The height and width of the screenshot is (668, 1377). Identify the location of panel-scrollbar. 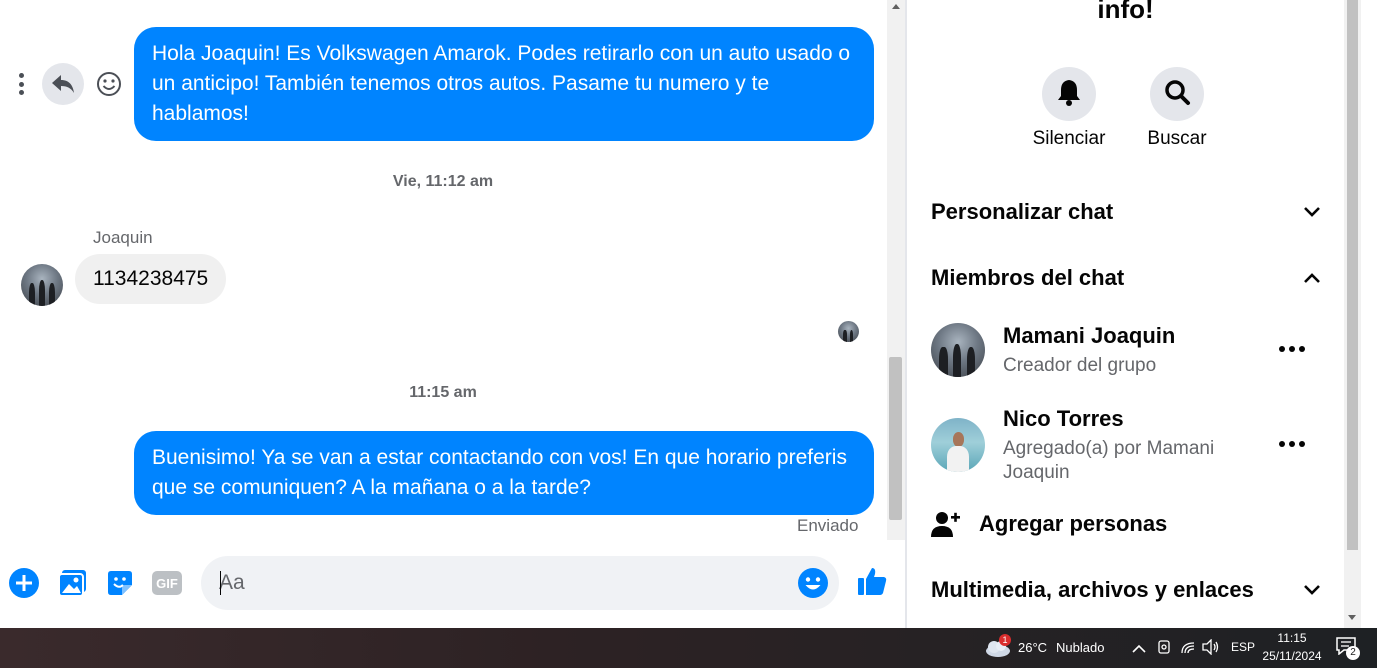
(1352, 314).